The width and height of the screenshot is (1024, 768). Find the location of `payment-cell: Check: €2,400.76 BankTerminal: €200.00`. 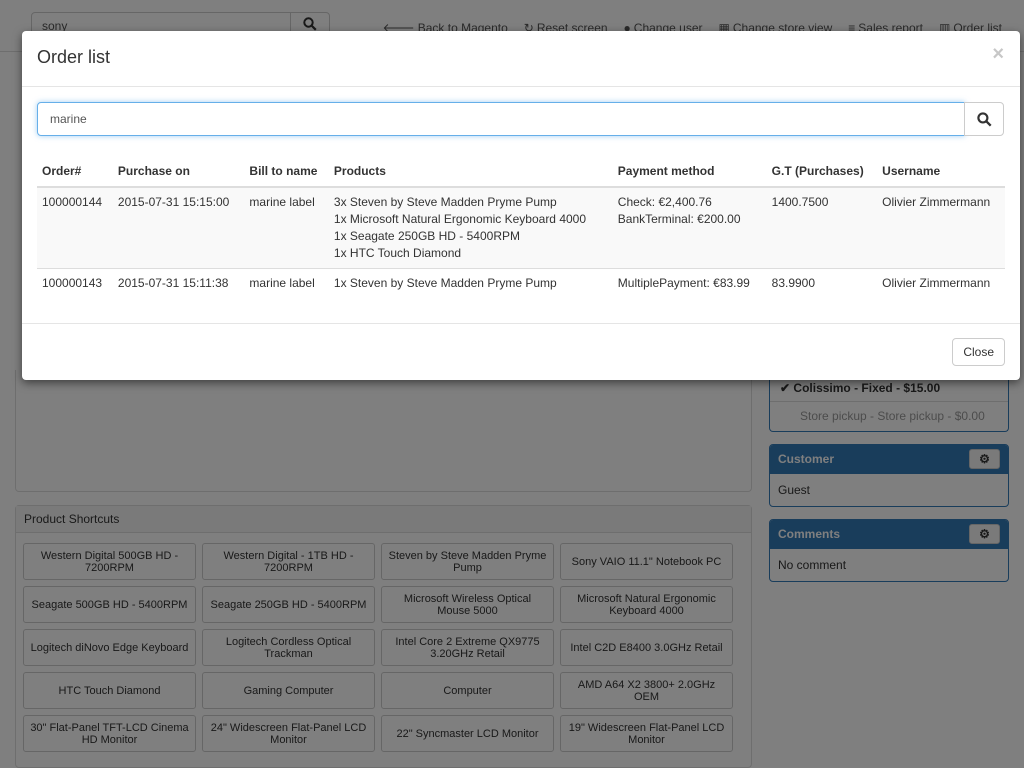

payment-cell: Check: €2,400.76 BankTerminal: €200.00 is located at coordinates (689, 227).